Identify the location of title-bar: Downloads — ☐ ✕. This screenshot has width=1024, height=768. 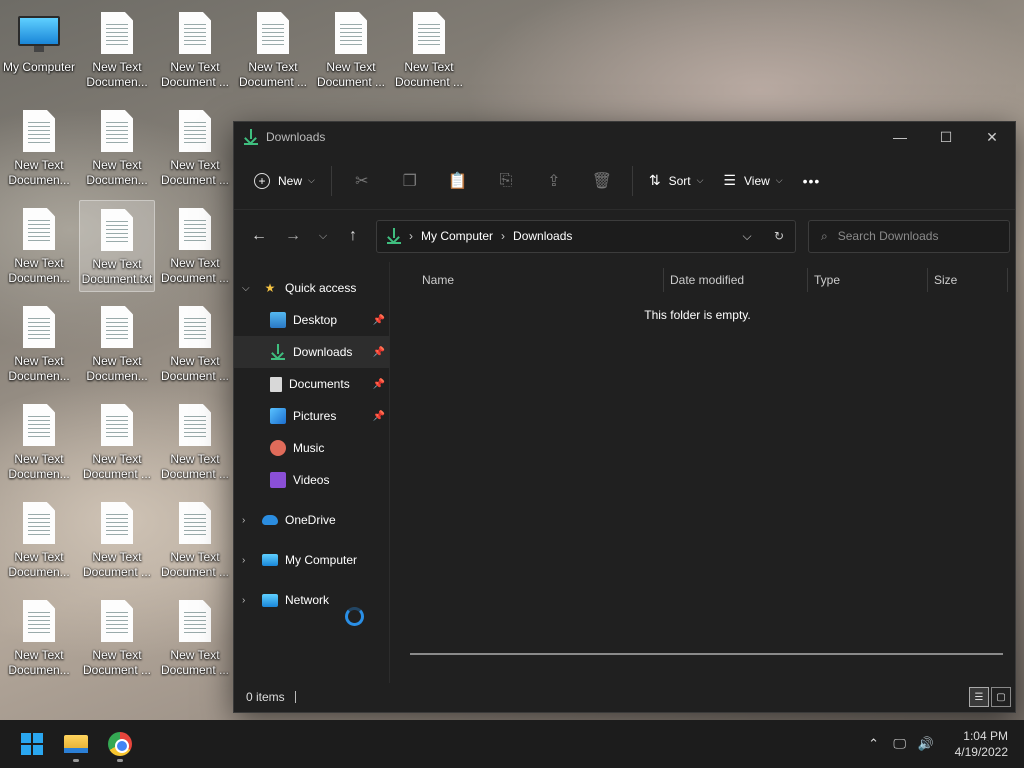
(624, 137).